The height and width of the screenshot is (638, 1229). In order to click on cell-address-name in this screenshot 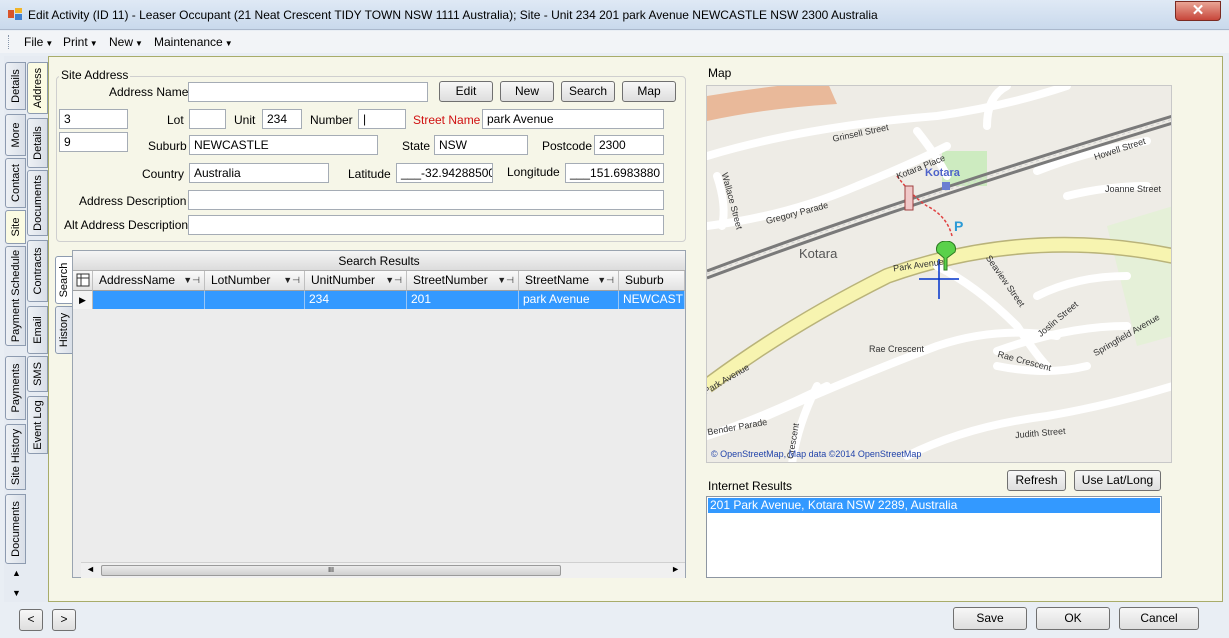, I will do `click(149, 300)`.